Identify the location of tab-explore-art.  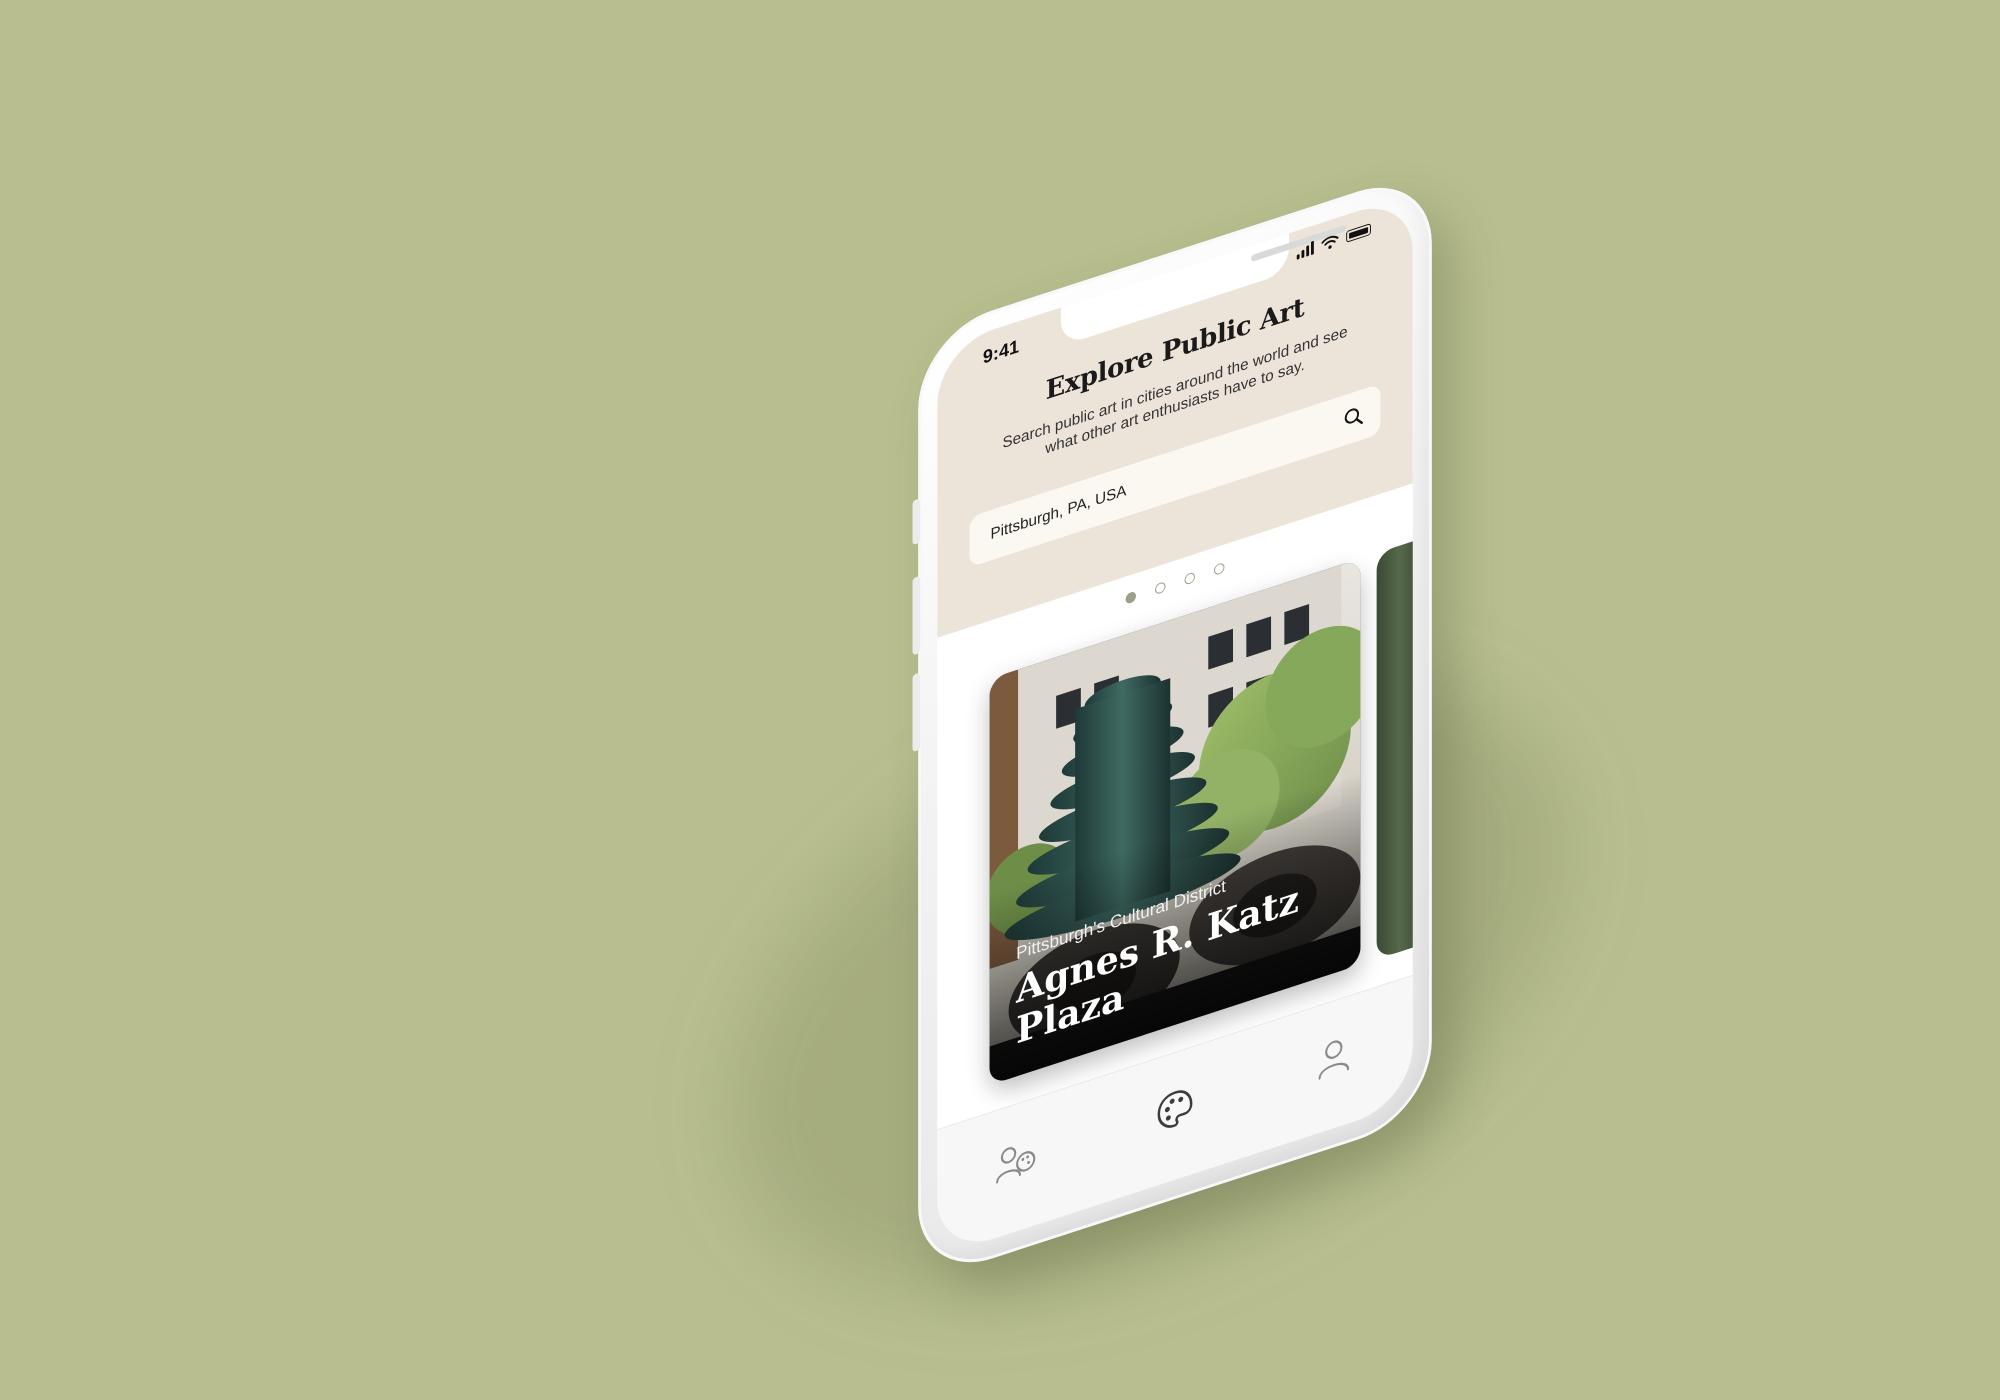
(1174, 1109).